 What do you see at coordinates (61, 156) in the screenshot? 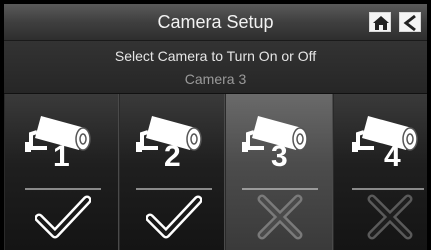
I see `camera-number: 1` at bounding box center [61, 156].